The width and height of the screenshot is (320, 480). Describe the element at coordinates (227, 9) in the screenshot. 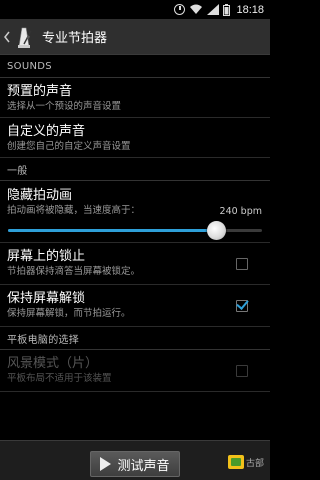

I see `battery-icon` at that location.